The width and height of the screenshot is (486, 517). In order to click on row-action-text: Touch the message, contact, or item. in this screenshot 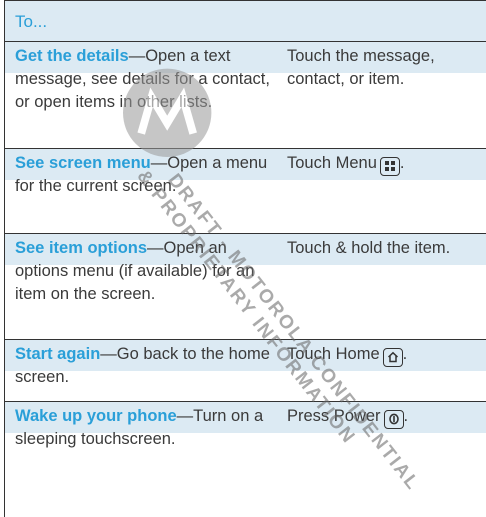, I will do `click(361, 67)`.